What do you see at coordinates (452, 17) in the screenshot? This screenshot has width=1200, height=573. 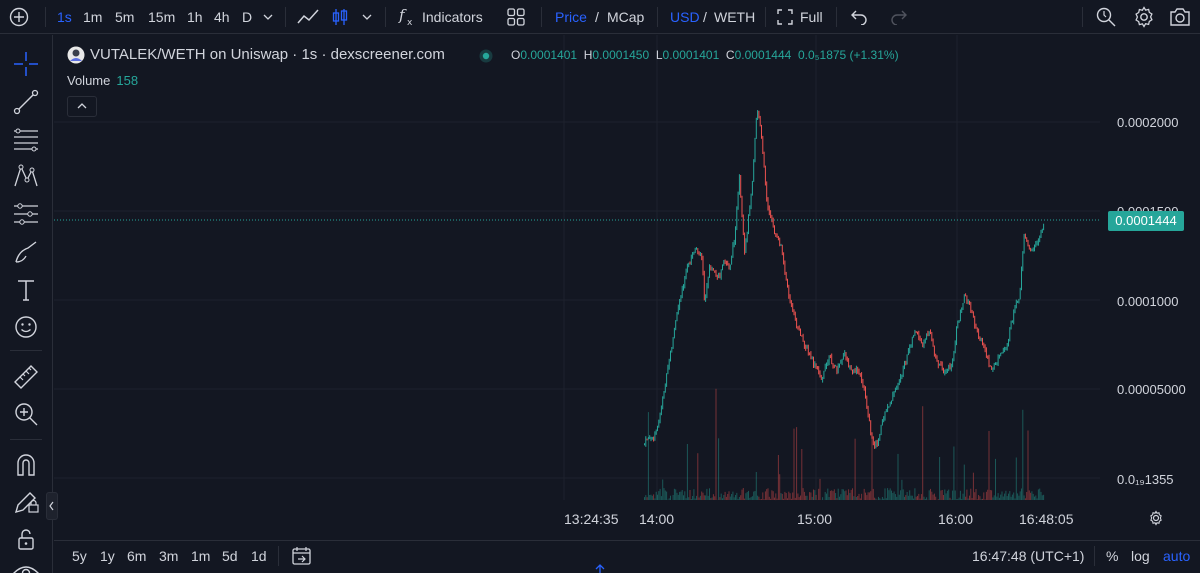 I see `indicators-button: Indicators` at bounding box center [452, 17].